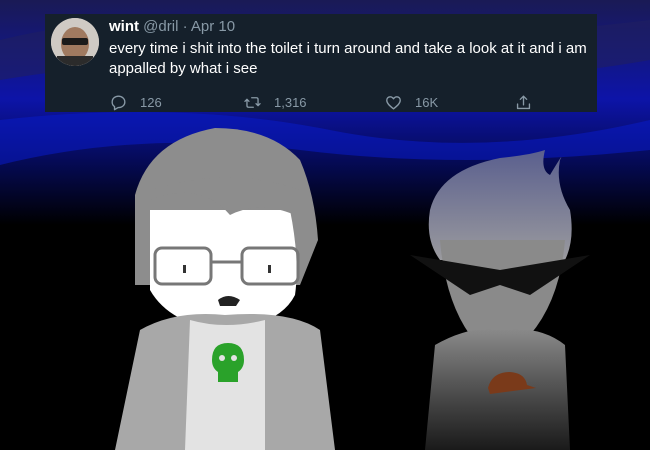  Describe the element at coordinates (290, 102) in the screenshot. I see `retweet-count: 1,316` at that location.